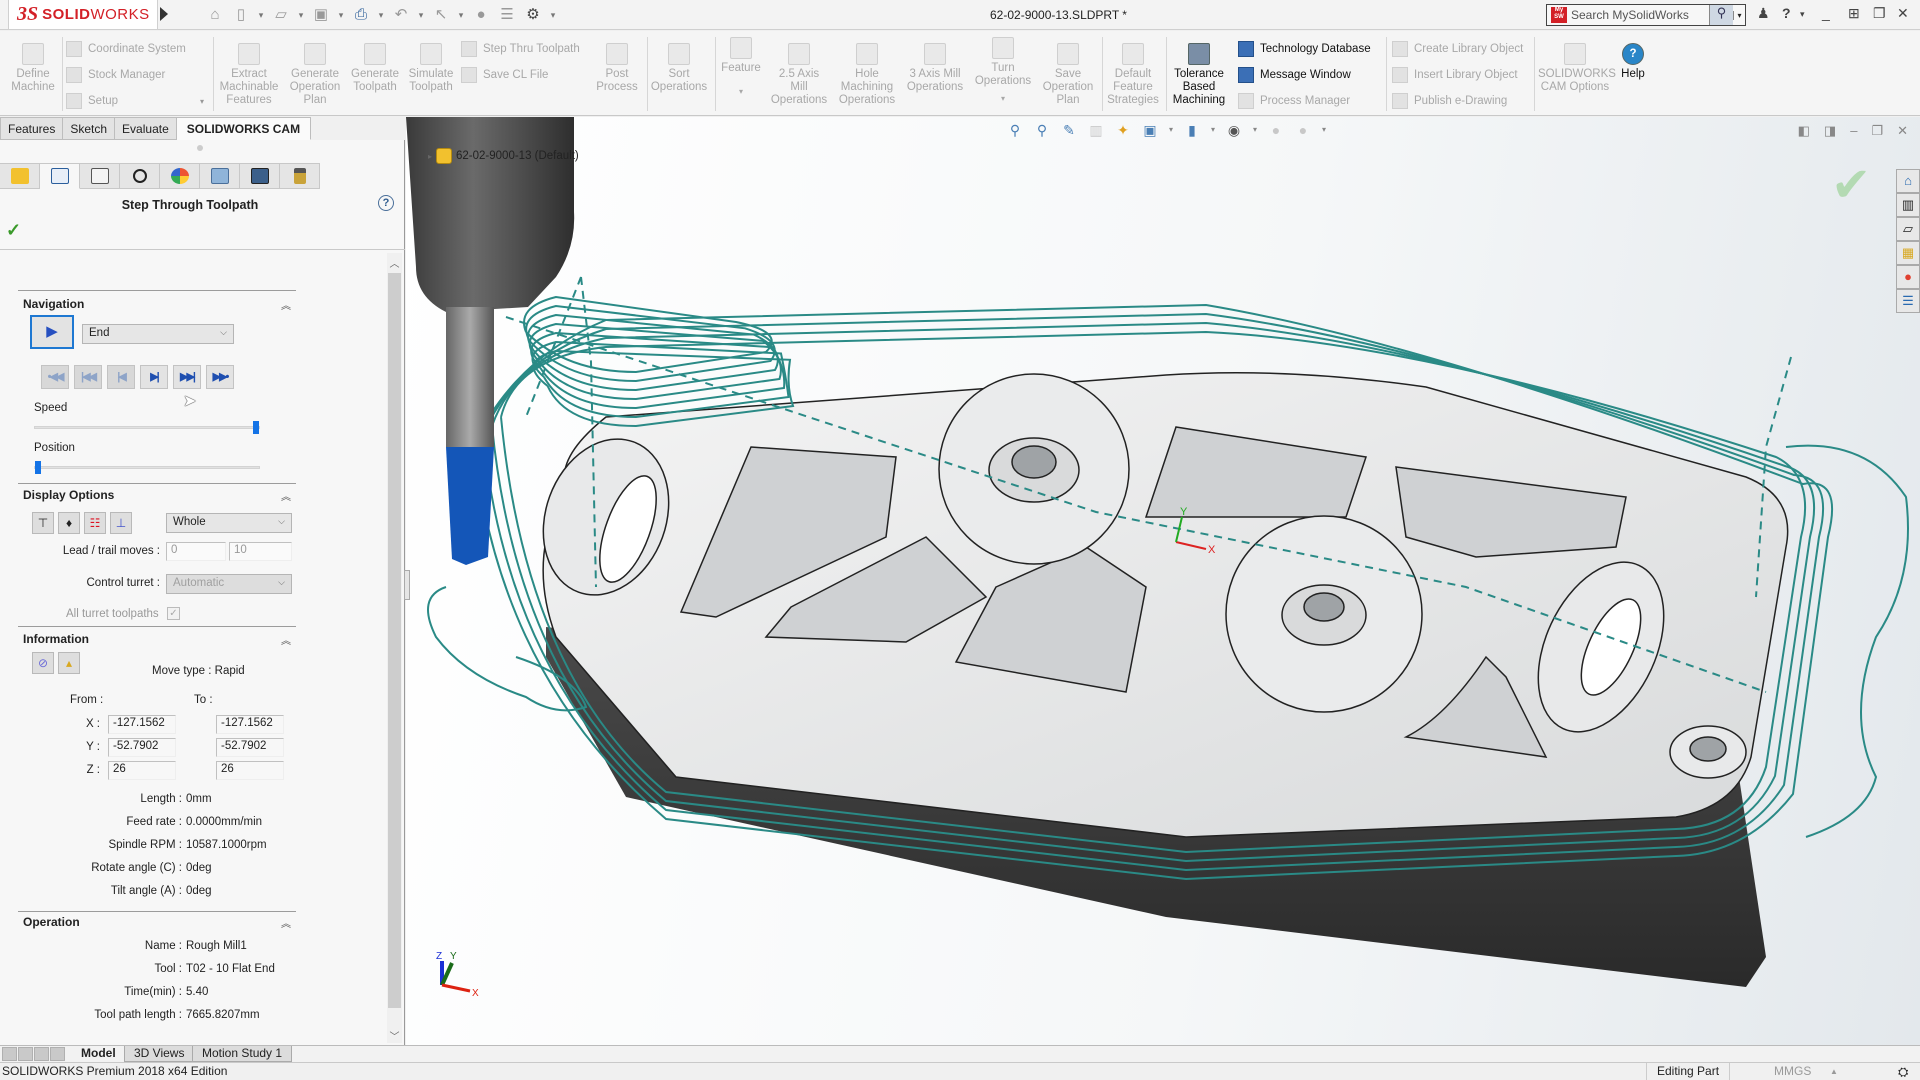  I want to click on search-input: Search MySolidWorks, so click(1640, 15).